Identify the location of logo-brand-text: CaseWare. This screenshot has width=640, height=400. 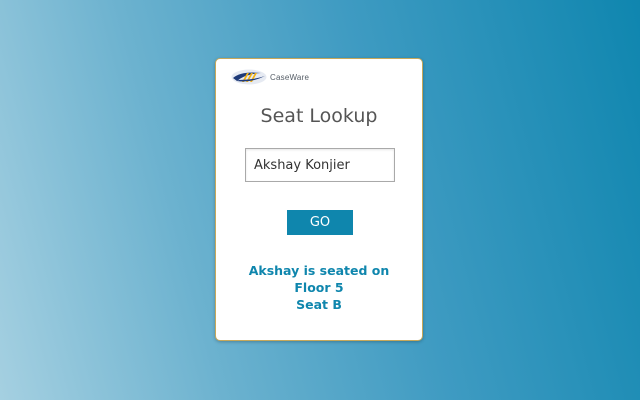
(290, 77).